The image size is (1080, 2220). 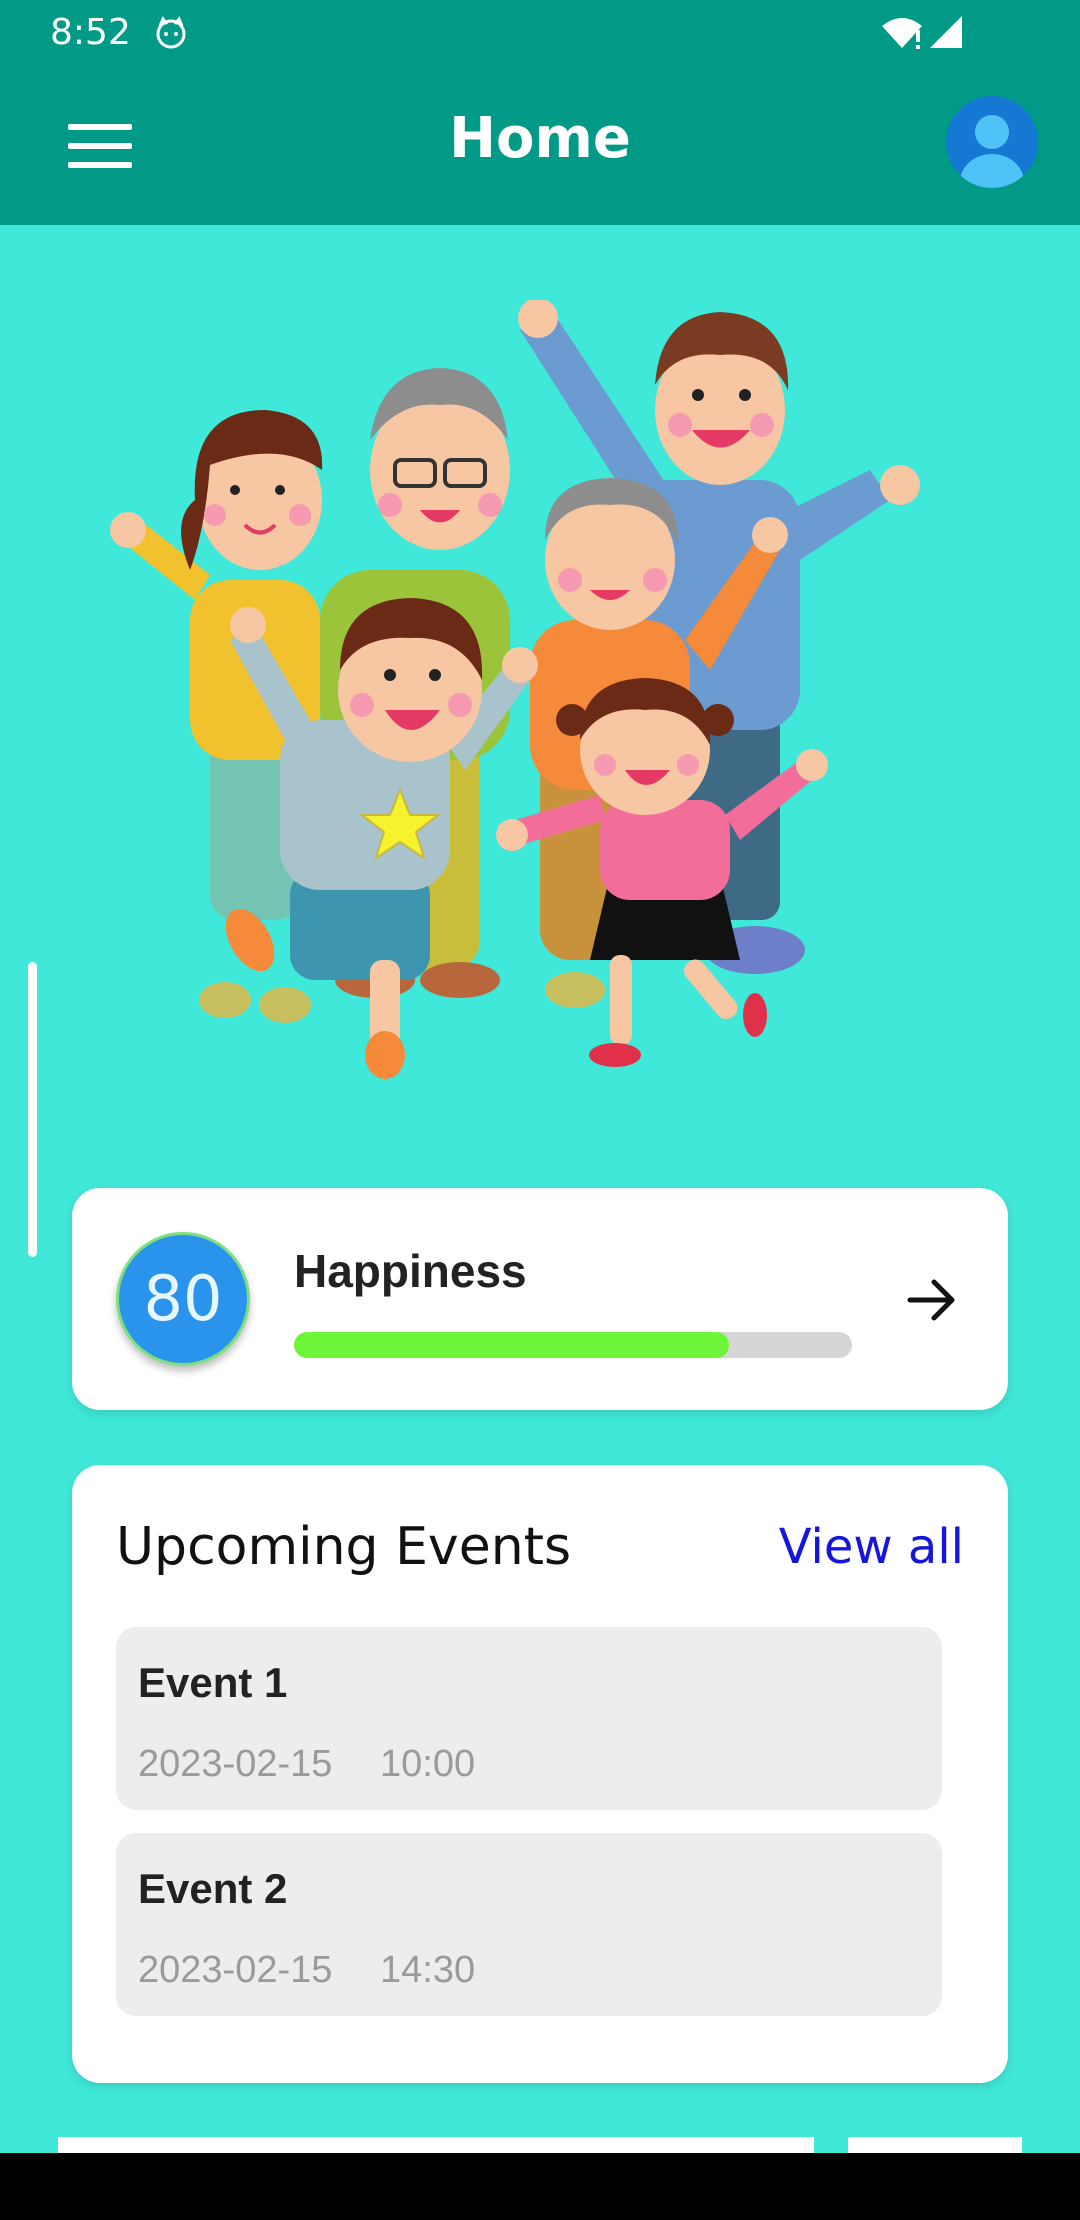 What do you see at coordinates (540, 33) in the screenshot?
I see `status-bar: 8:52` at bounding box center [540, 33].